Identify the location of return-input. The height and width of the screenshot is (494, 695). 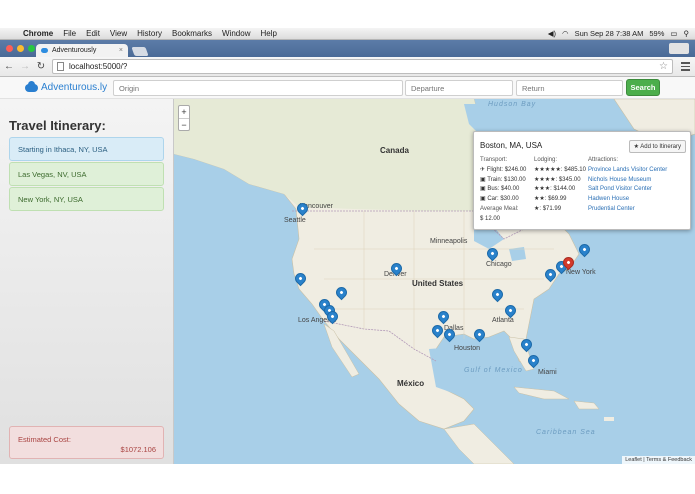
(569, 88).